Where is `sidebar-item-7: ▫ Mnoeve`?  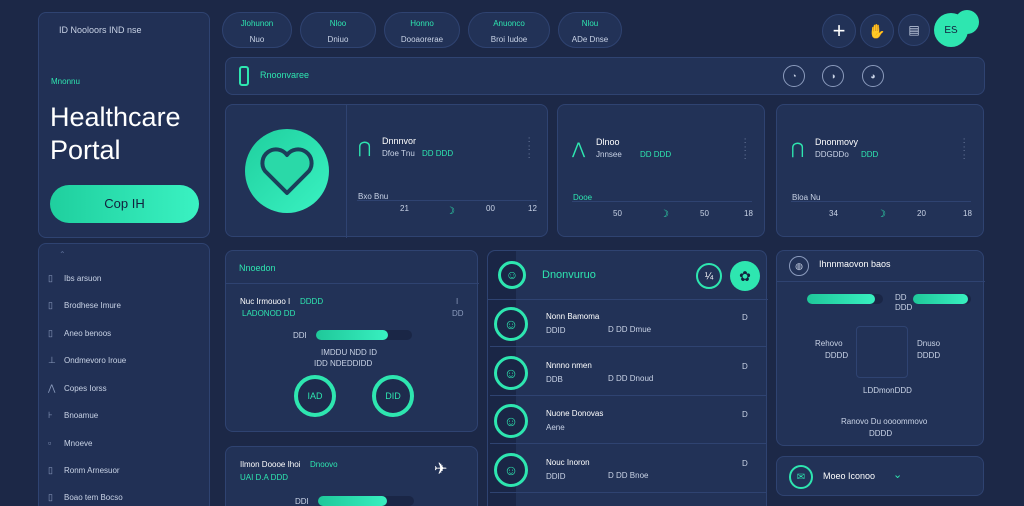 sidebar-item-7: ▫ Mnoeve is located at coordinates (70, 443).